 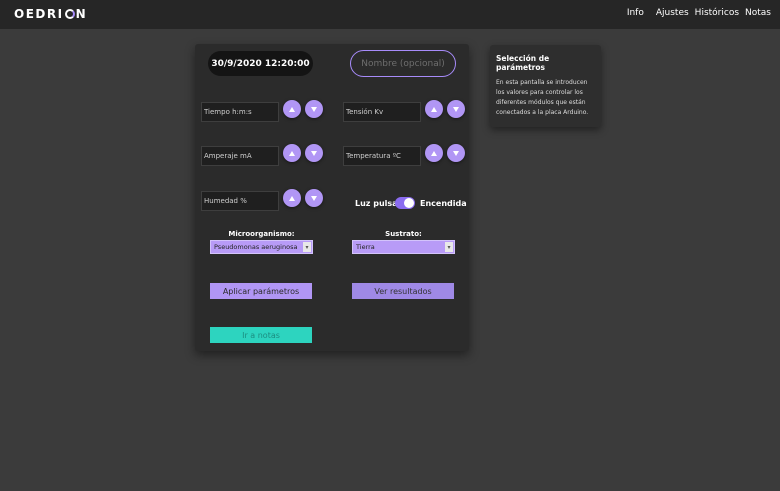 What do you see at coordinates (261, 234) in the screenshot?
I see `microorganismo-label: Microorganismo:` at bounding box center [261, 234].